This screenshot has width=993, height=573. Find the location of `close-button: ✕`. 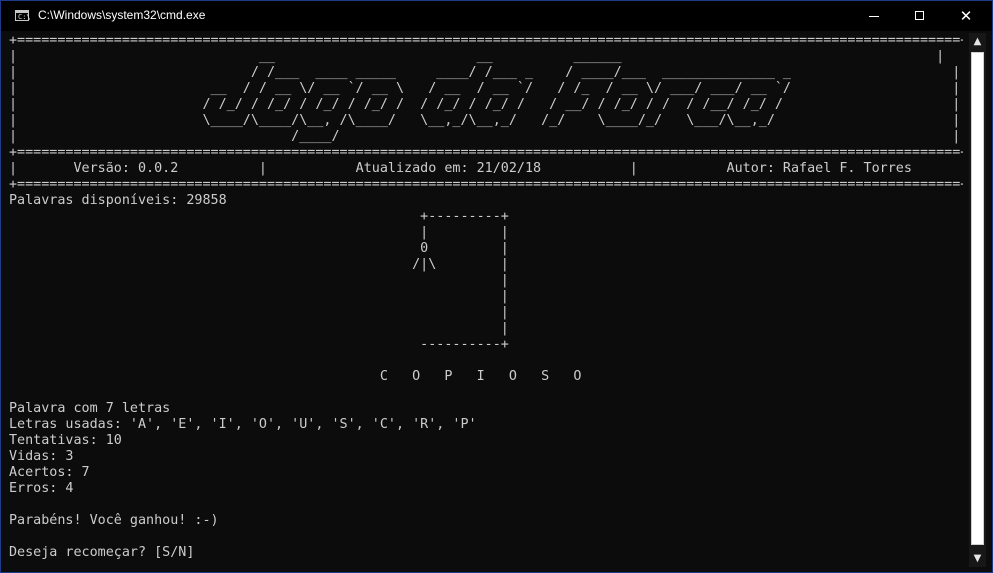

close-button: ✕ is located at coordinates (966, 16).